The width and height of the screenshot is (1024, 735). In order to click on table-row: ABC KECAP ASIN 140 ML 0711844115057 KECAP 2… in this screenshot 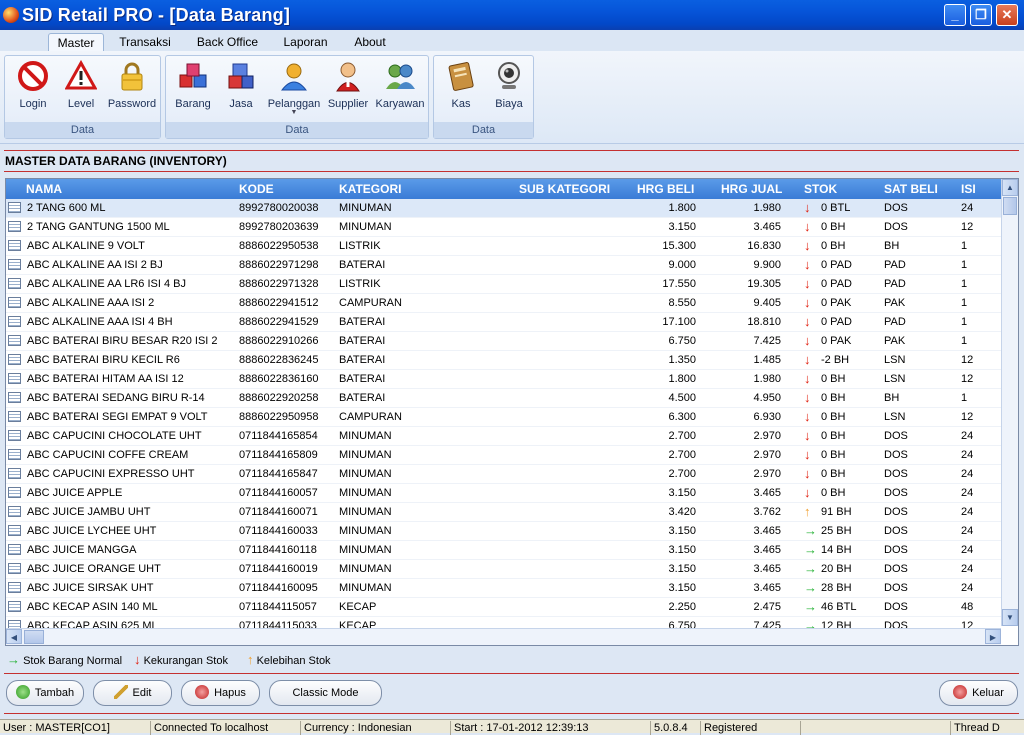, I will do `click(503, 607)`.